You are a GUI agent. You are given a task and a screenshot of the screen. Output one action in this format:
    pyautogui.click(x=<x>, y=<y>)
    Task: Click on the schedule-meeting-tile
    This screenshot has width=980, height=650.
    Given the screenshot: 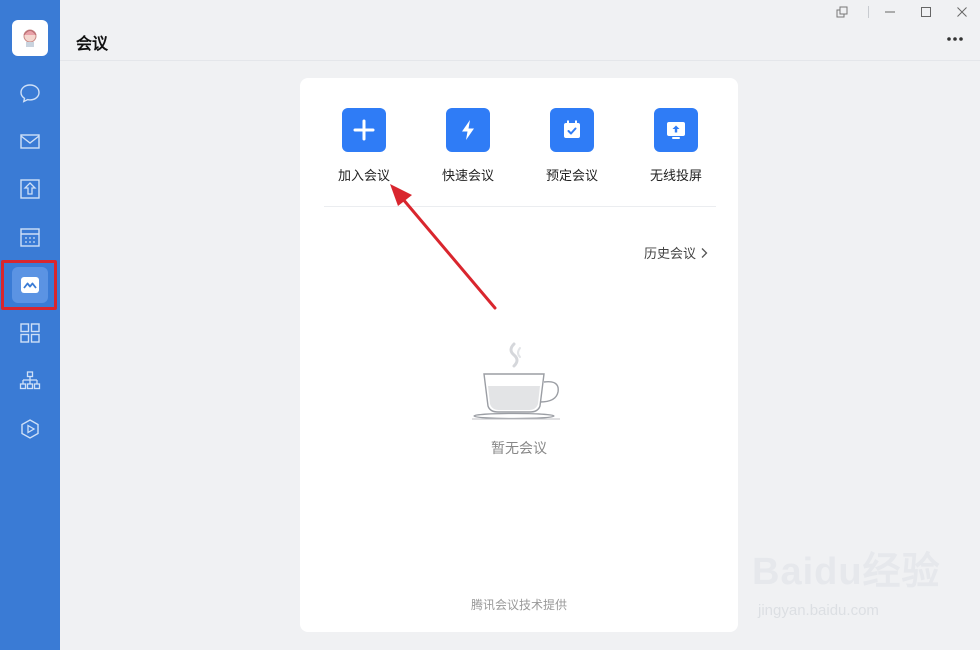 What is the action you would take?
    pyautogui.click(x=572, y=130)
    